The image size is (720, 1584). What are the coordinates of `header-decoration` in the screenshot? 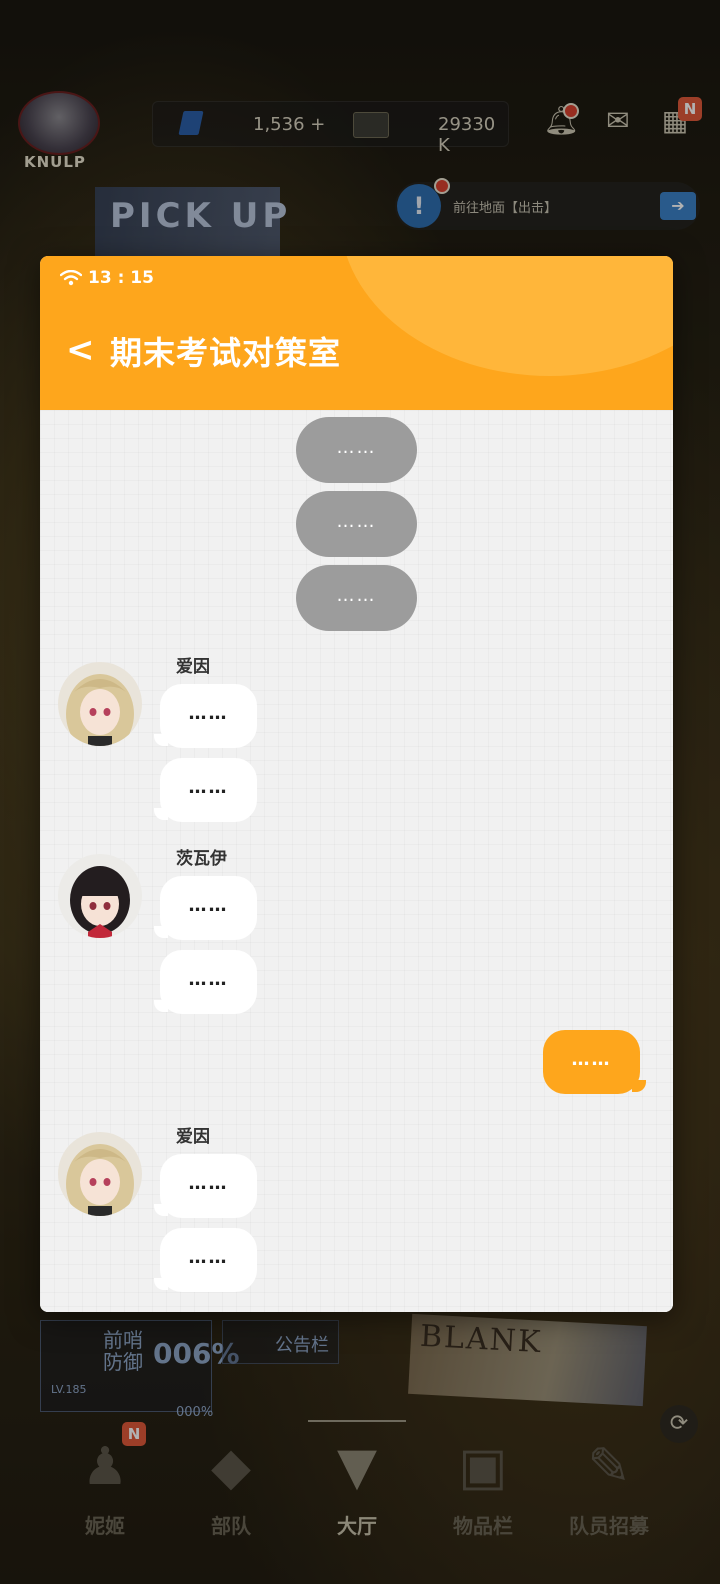 It's located at (506, 316).